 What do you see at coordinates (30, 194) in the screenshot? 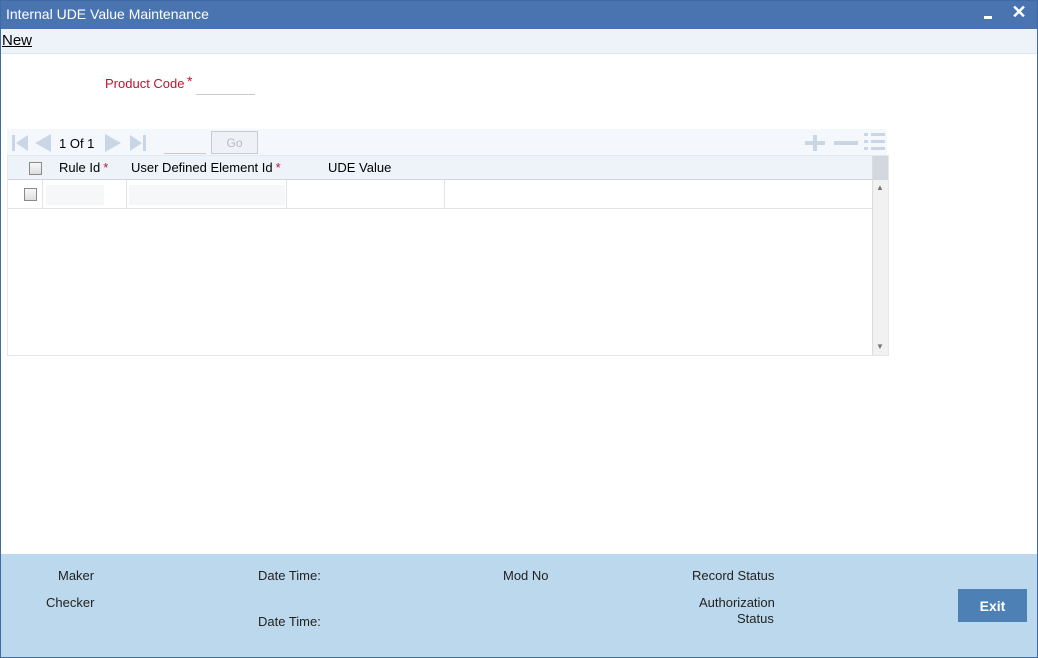
I see `row-checkbox` at bounding box center [30, 194].